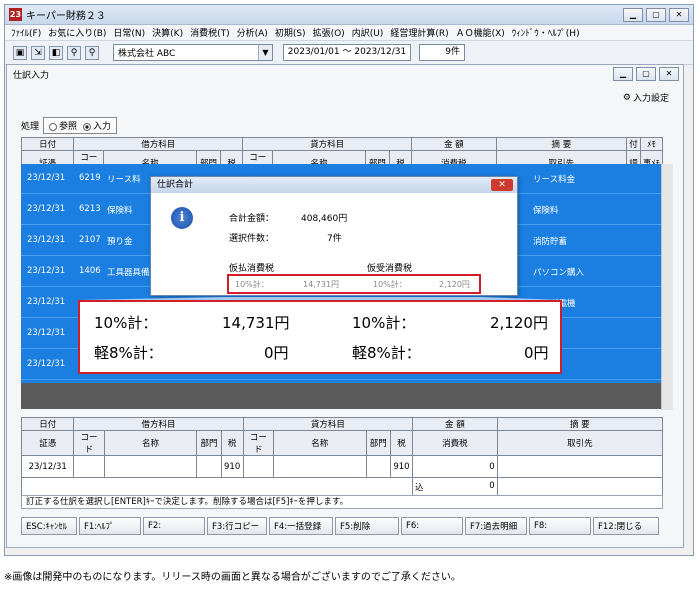  What do you see at coordinates (646, 74) in the screenshot?
I see `child-maximize-button: ▢` at bounding box center [646, 74].